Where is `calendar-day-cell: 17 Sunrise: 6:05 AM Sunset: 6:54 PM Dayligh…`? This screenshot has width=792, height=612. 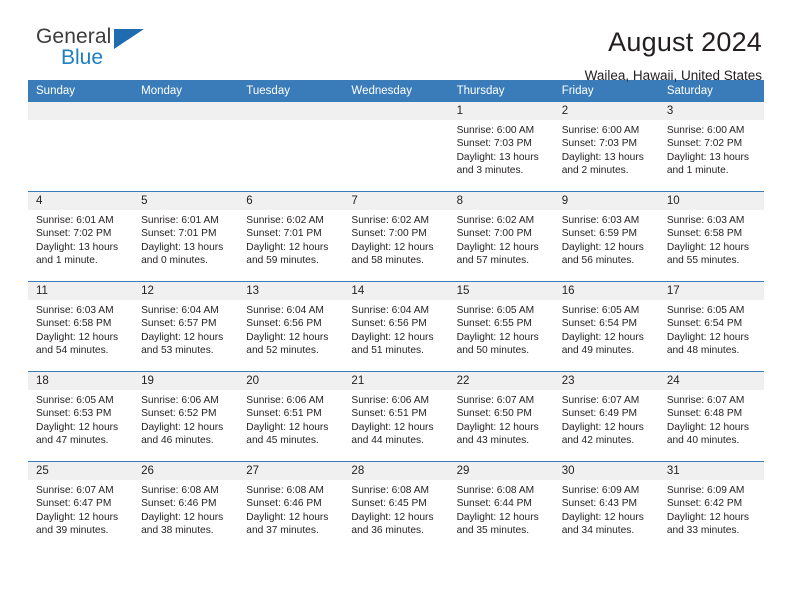 calendar-day-cell: 17 Sunrise: 6:05 AM Sunset: 6:54 PM Dayligh… is located at coordinates (711, 326).